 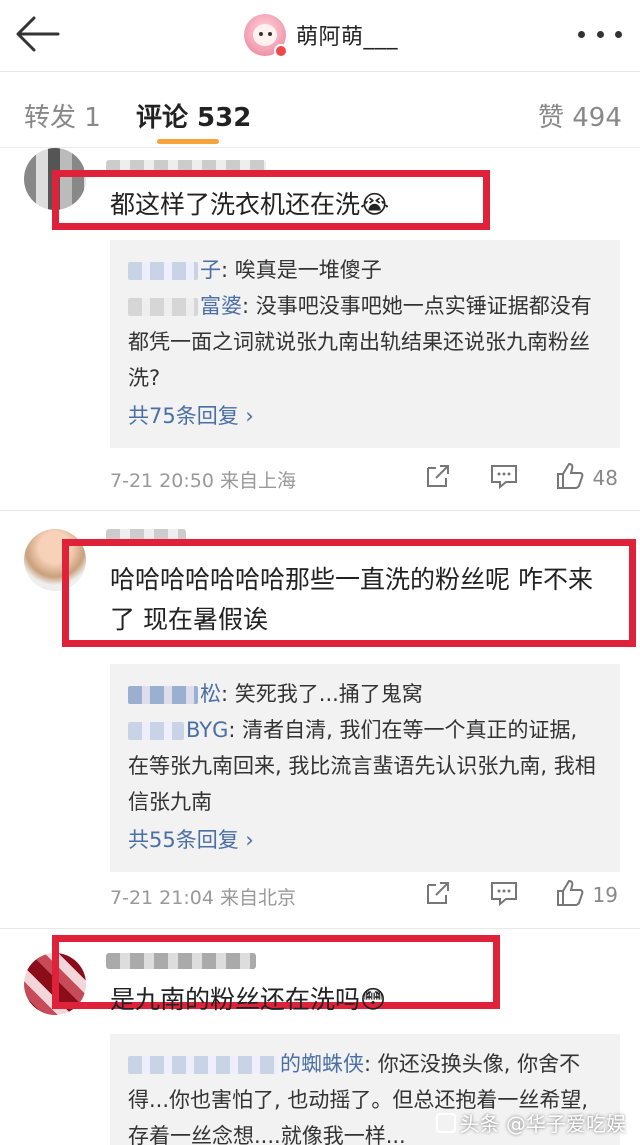 What do you see at coordinates (347, 37) in the screenshot?
I see `page-title: 萌阿萌___` at bounding box center [347, 37].